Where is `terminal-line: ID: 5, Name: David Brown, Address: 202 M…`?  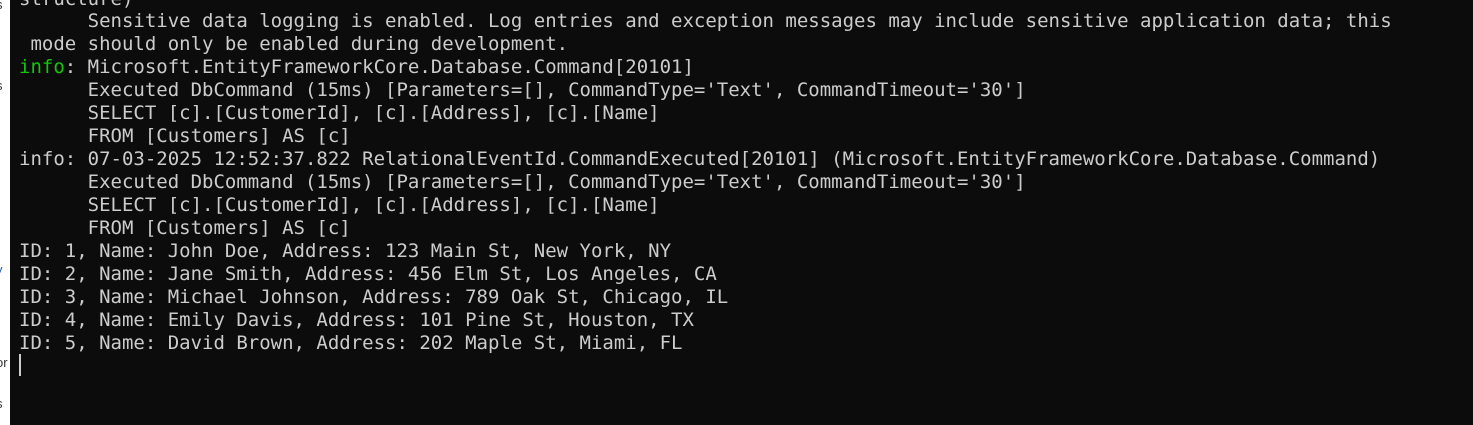
terminal-line: ID: 5, Name: David Brown, Address: 202 M… is located at coordinates (351, 343).